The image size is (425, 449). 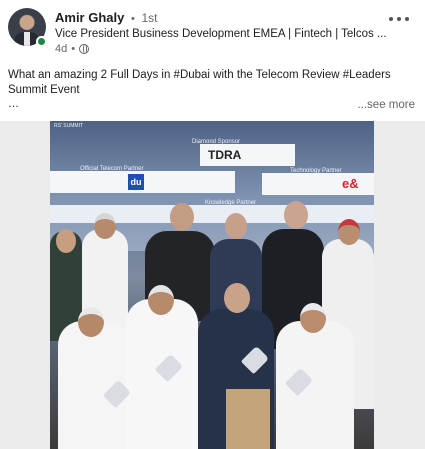 I want to click on author-line: Amir Ghaly • 1st, so click(x=106, y=17).